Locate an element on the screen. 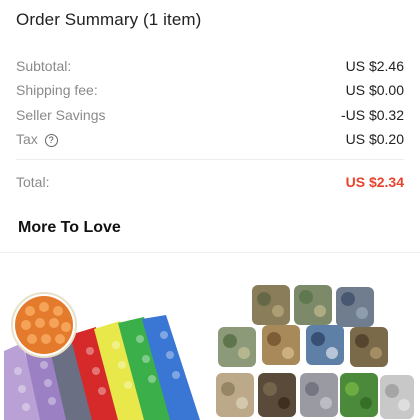 The height and width of the screenshot is (420, 420). shipping-row: Shipping fee: US $0.00 is located at coordinates (210, 92).